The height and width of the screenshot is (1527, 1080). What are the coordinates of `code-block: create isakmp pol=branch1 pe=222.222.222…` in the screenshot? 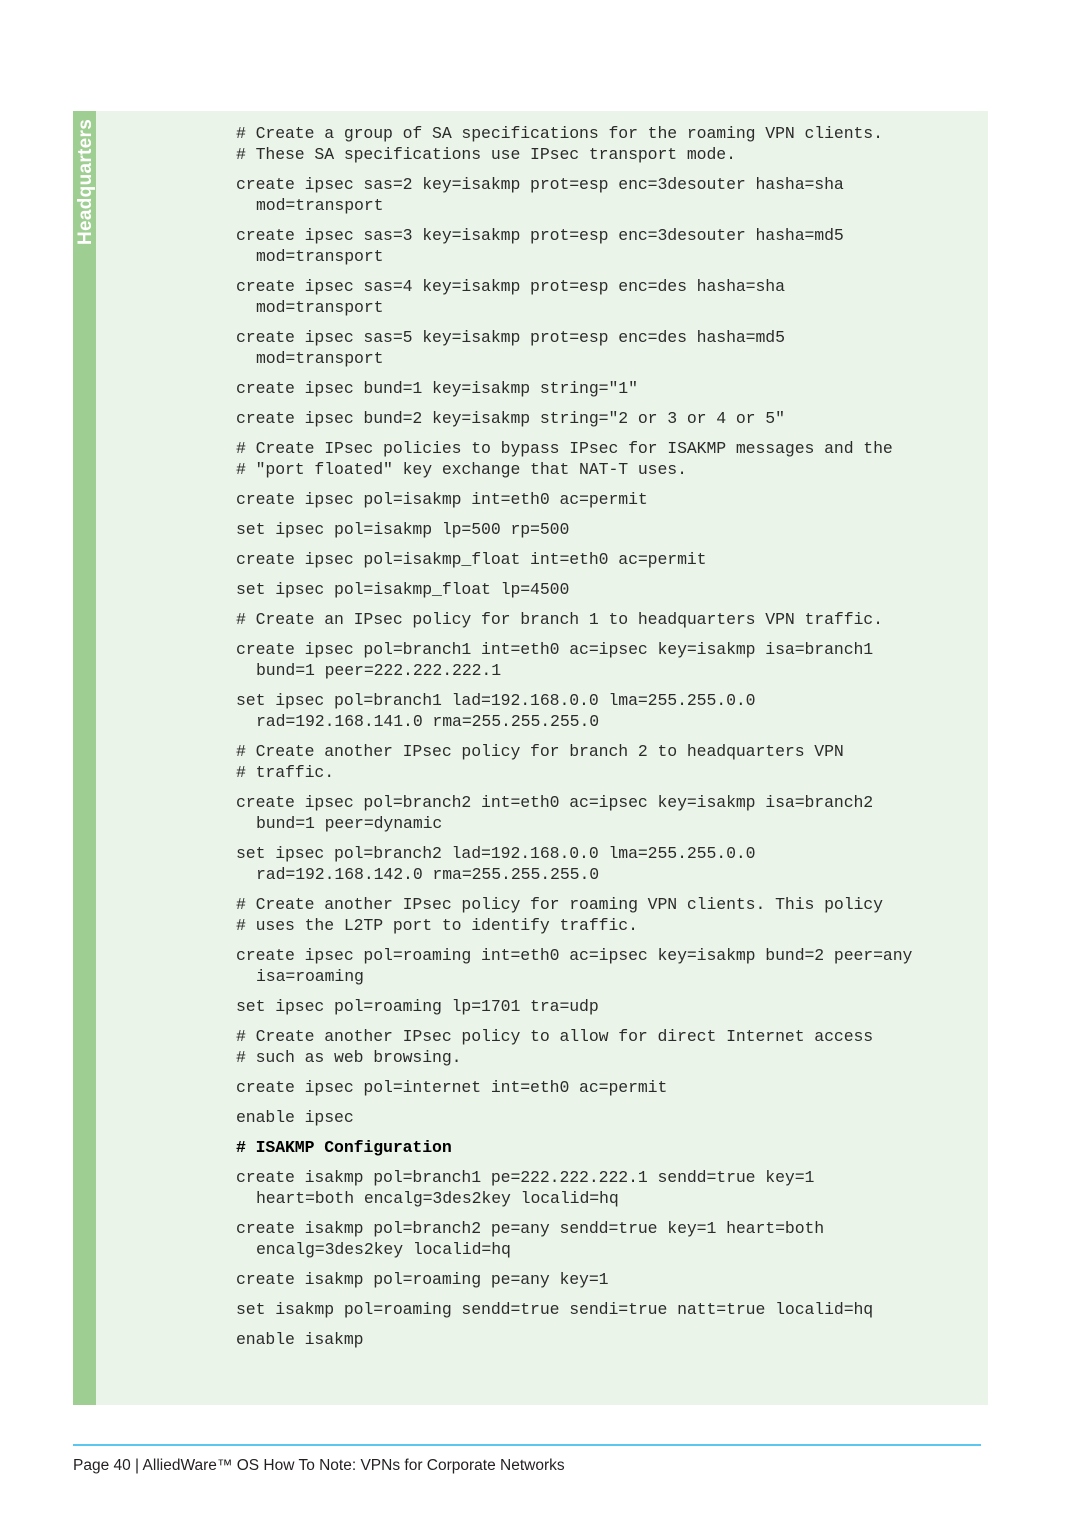 It's located at (605, 1188).